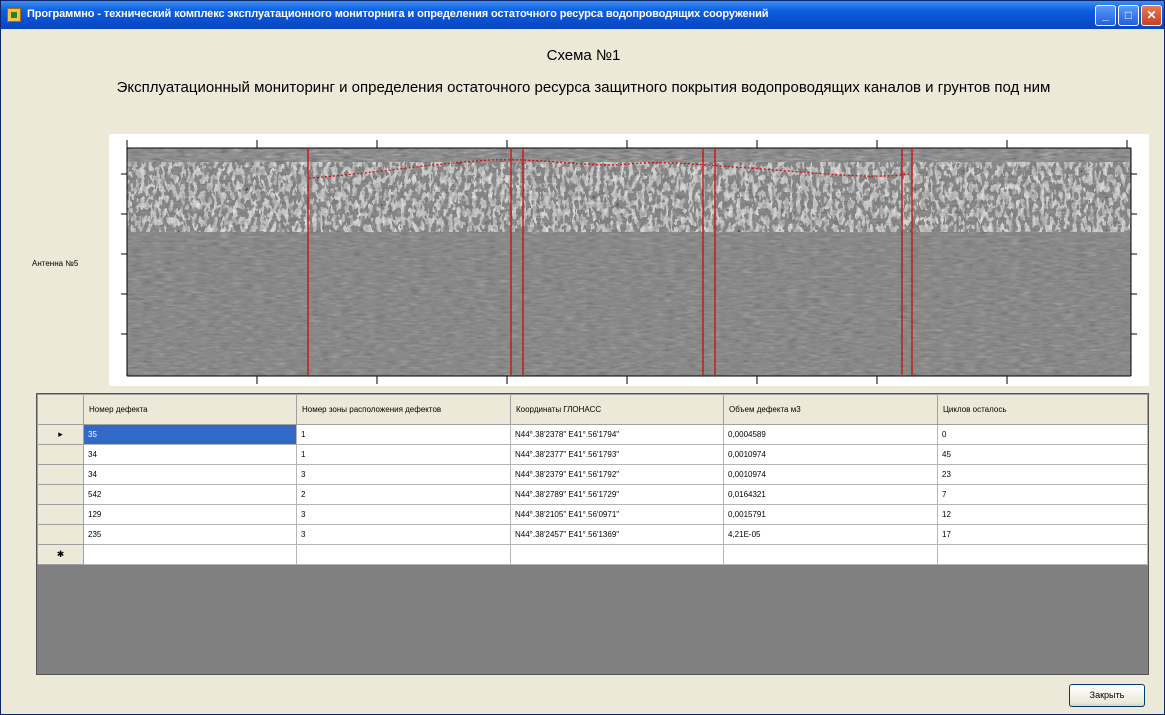 The image size is (1165, 715). Describe the element at coordinates (830, 534) in the screenshot. I see `table-cell: 4,21E-05` at that location.